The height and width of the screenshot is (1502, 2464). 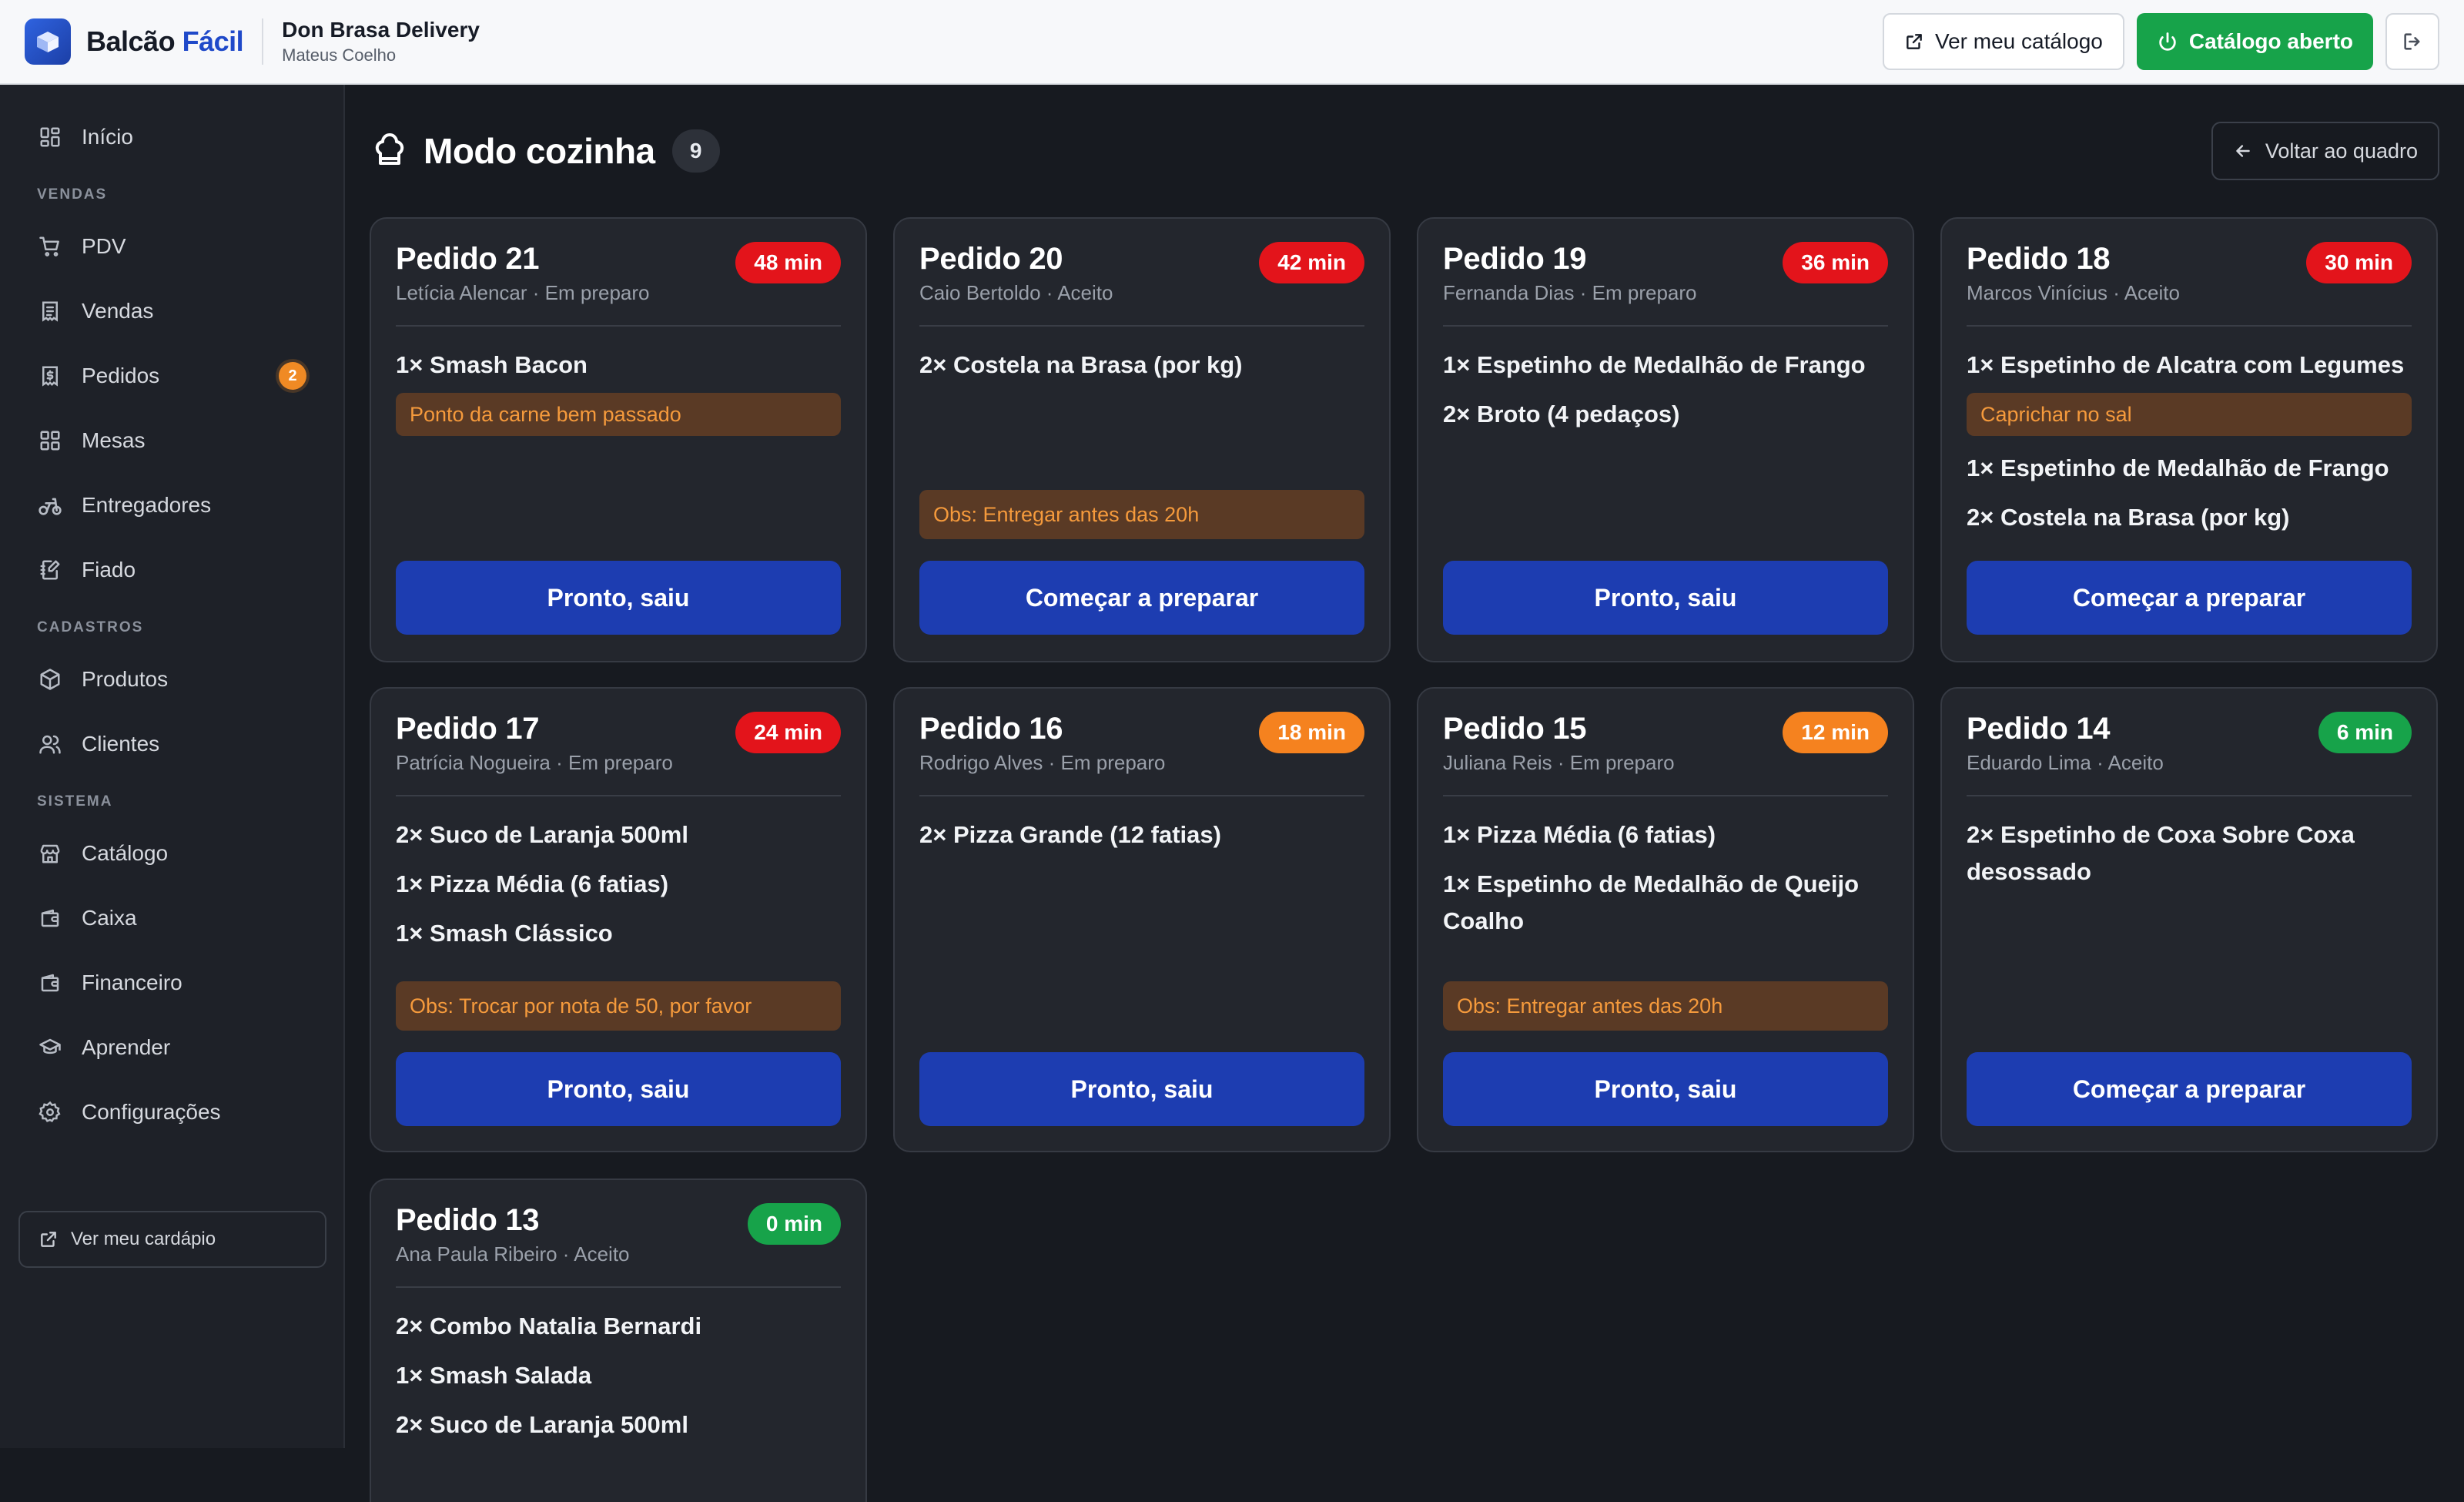 What do you see at coordinates (151, 1112) in the screenshot?
I see `sidebar-item-label: Configurações` at bounding box center [151, 1112].